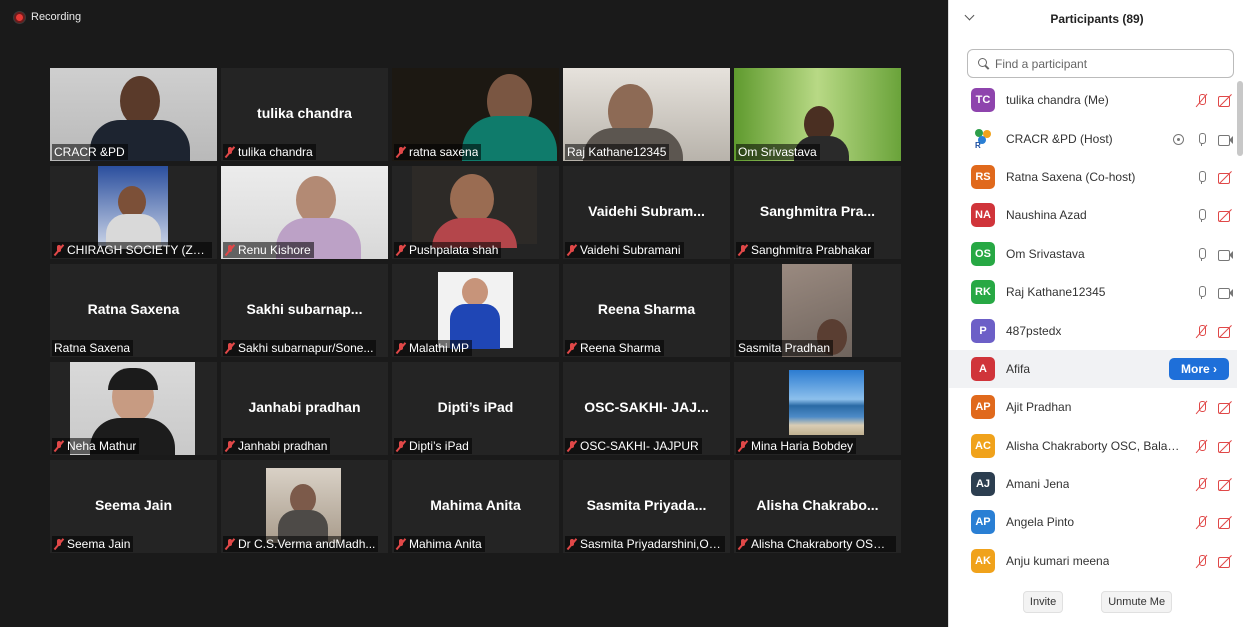 This screenshot has height=627, width=1245. Describe the element at coordinates (445, 544) in the screenshot. I see `tile-label-text: Mahima Anita` at that location.